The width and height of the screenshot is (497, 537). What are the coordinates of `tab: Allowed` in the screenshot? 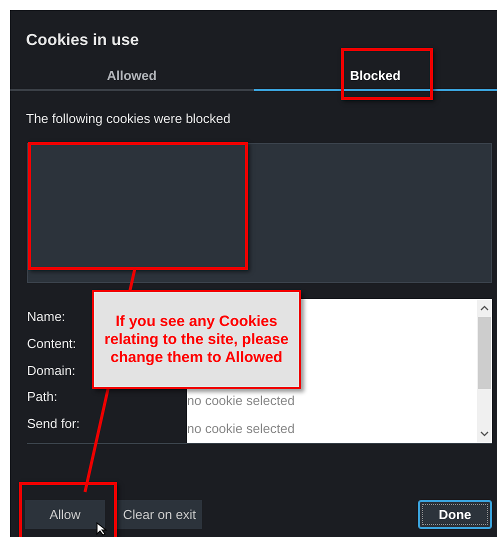 It's located at (132, 74).